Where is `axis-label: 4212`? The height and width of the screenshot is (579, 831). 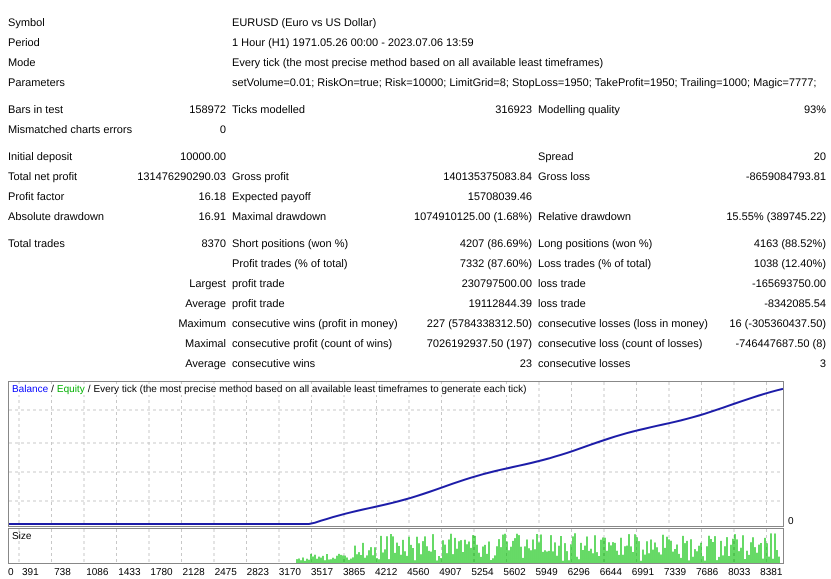 axis-label: 4212 is located at coordinates (386, 572).